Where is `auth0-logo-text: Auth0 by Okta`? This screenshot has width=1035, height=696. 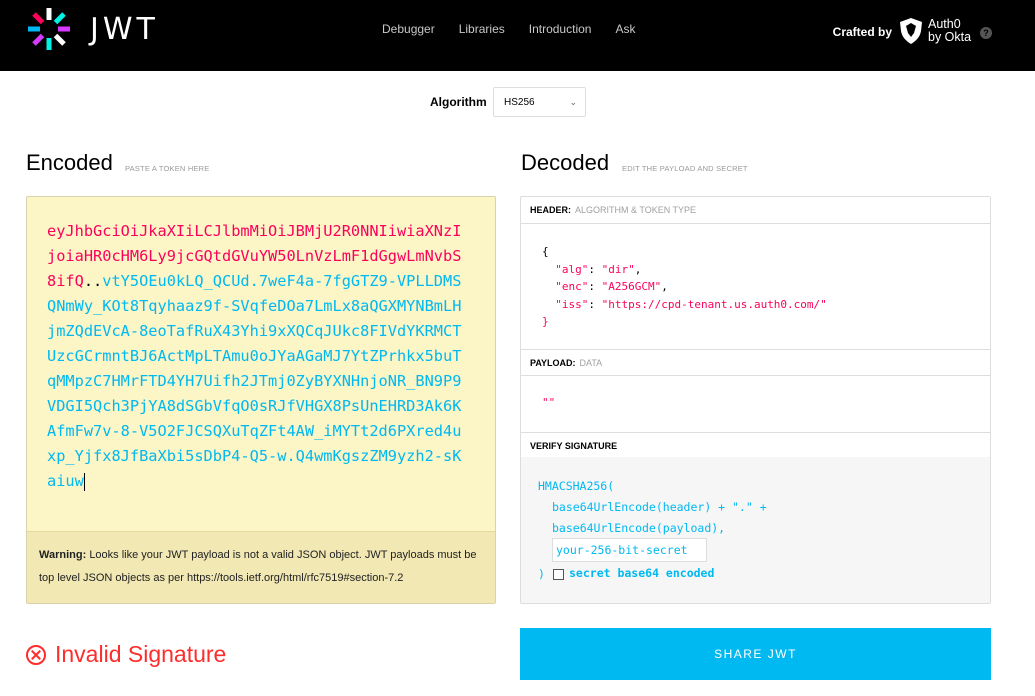 auth0-logo-text: Auth0 by Okta is located at coordinates (949, 31).